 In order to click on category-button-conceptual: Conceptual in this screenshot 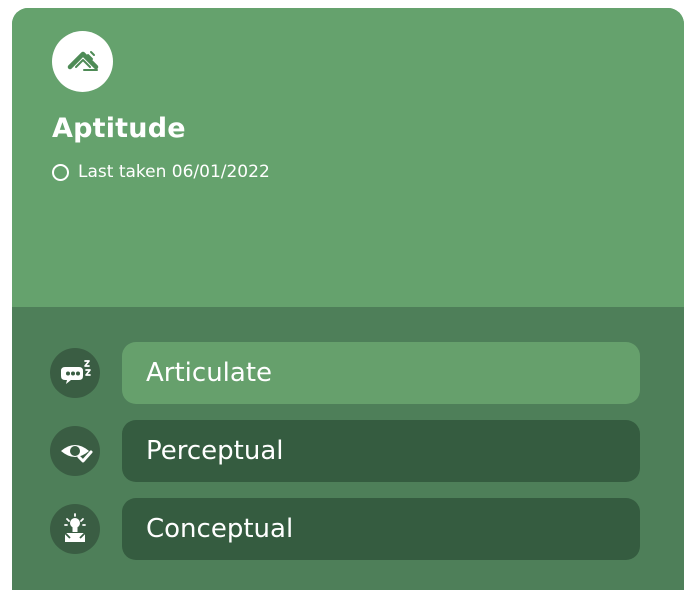, I will do `click(381, 529)`.